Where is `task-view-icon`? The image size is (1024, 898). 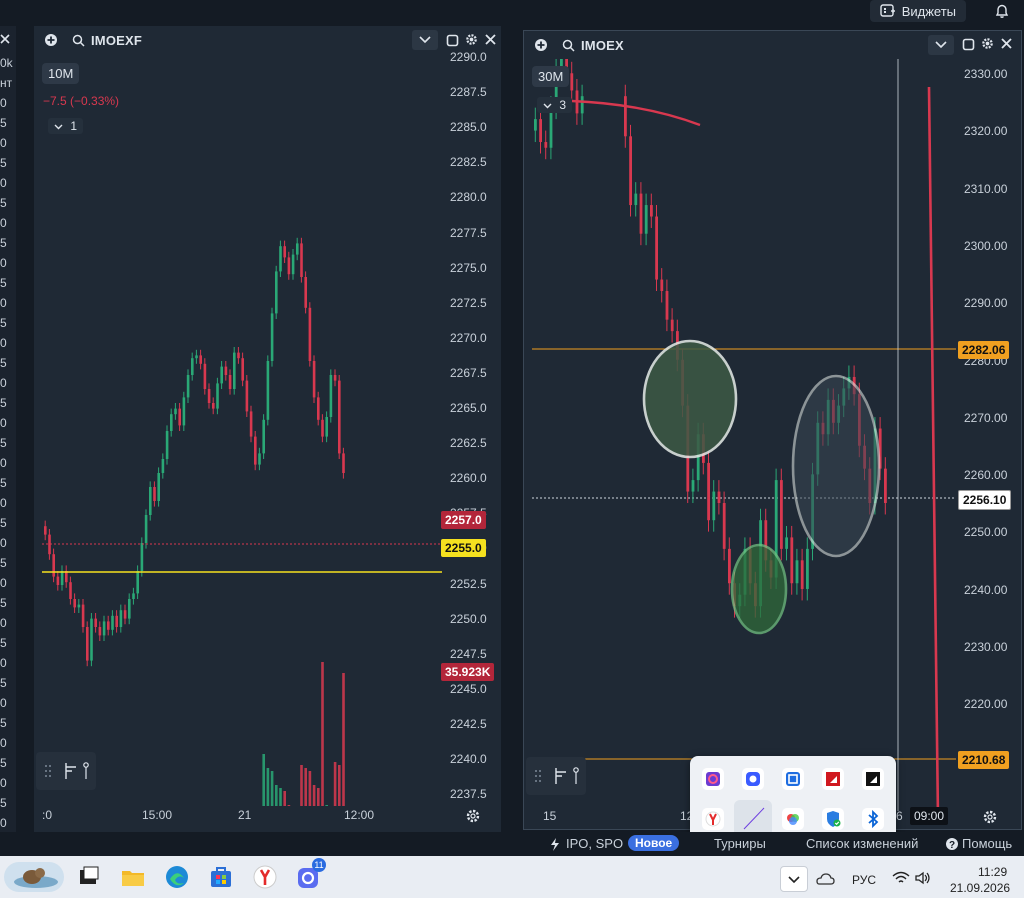 task-view-icon is located at coordinates (89, 877).